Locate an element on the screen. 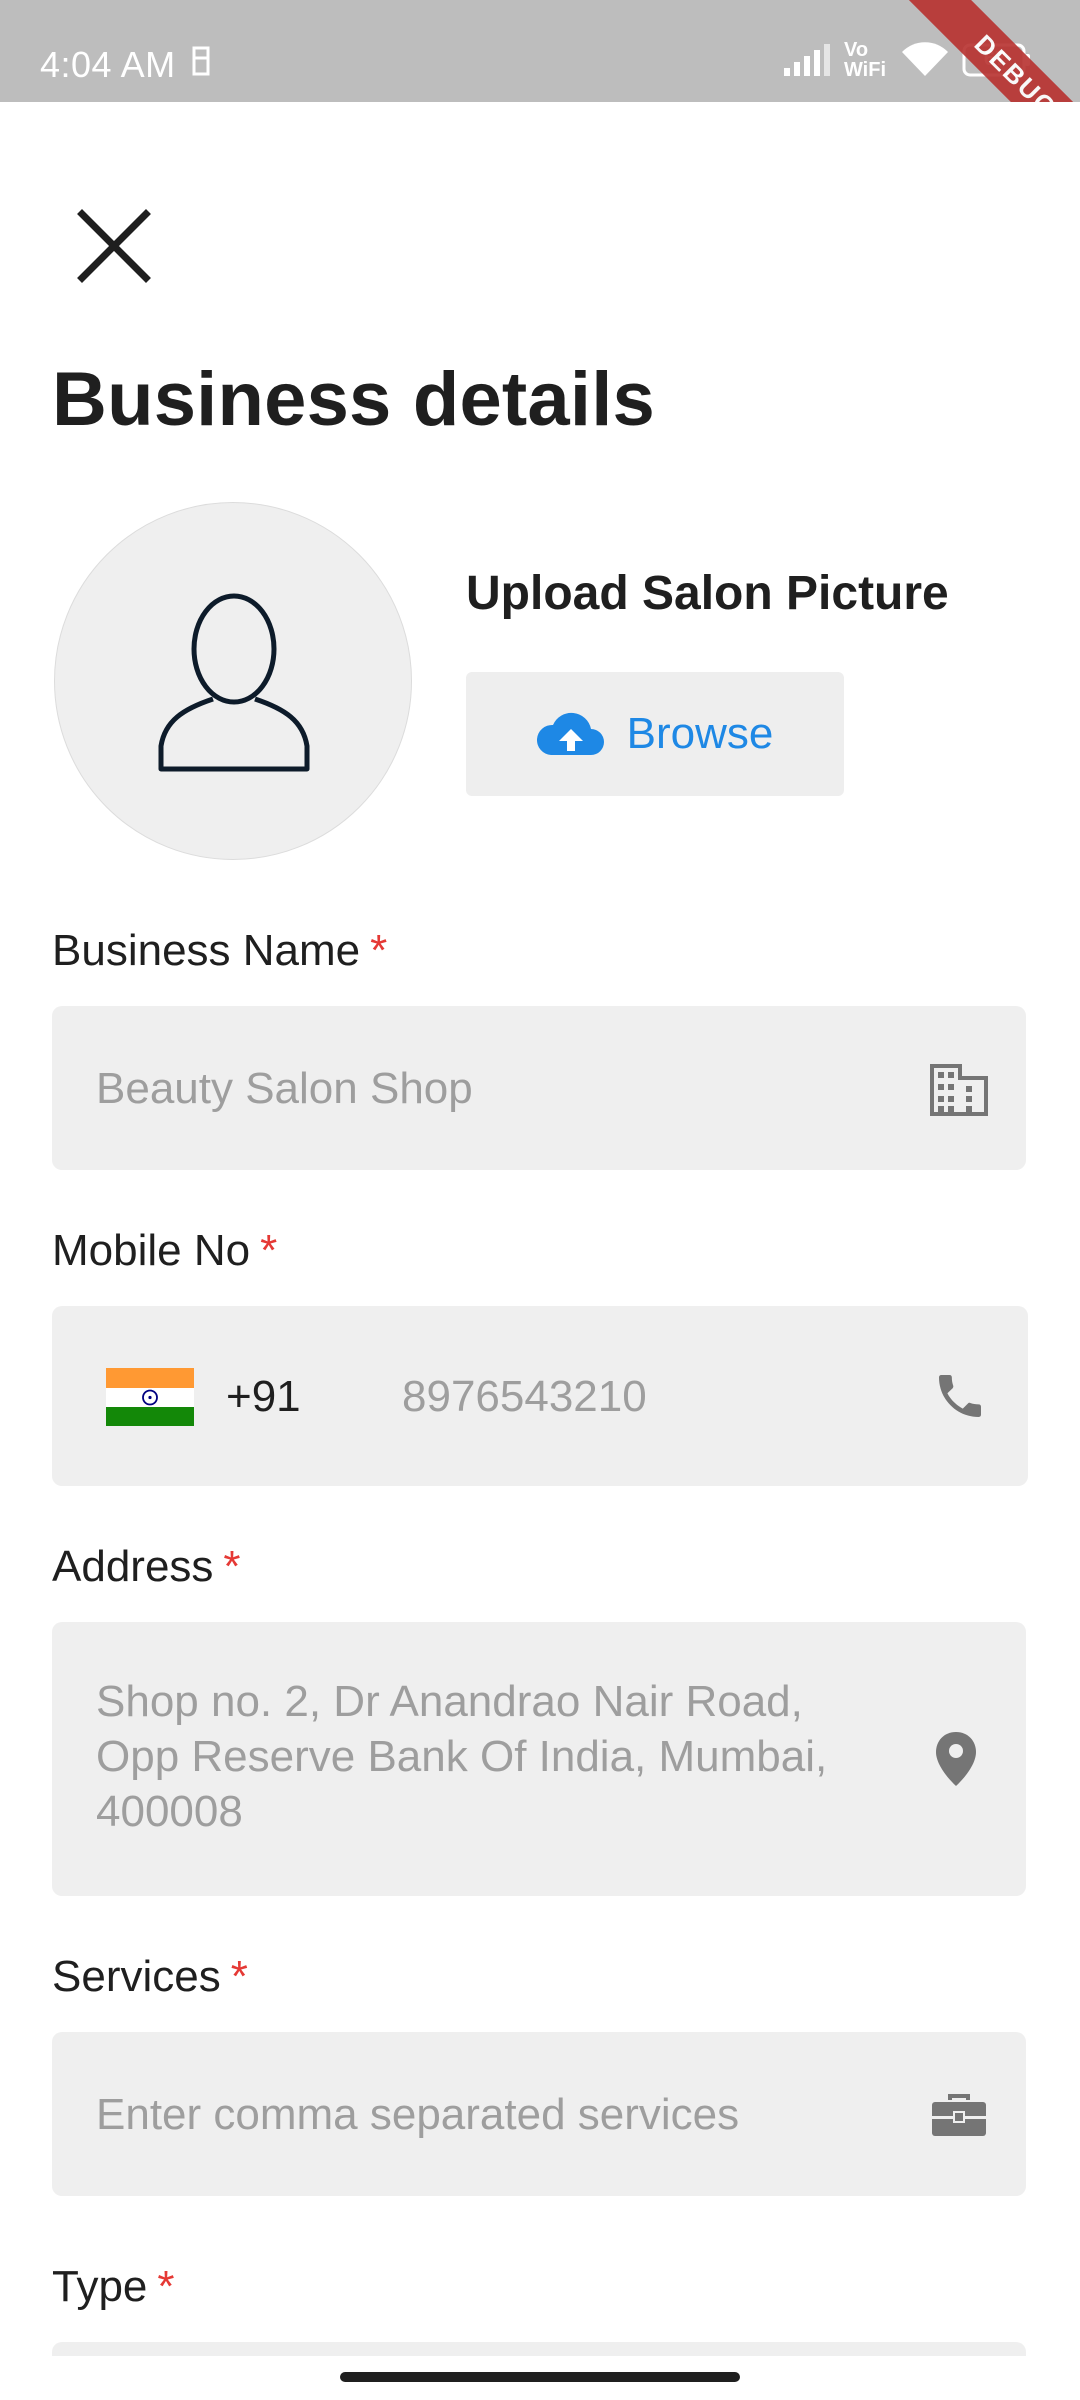  services-label-text: Services is located at coordinates (136, 1976).